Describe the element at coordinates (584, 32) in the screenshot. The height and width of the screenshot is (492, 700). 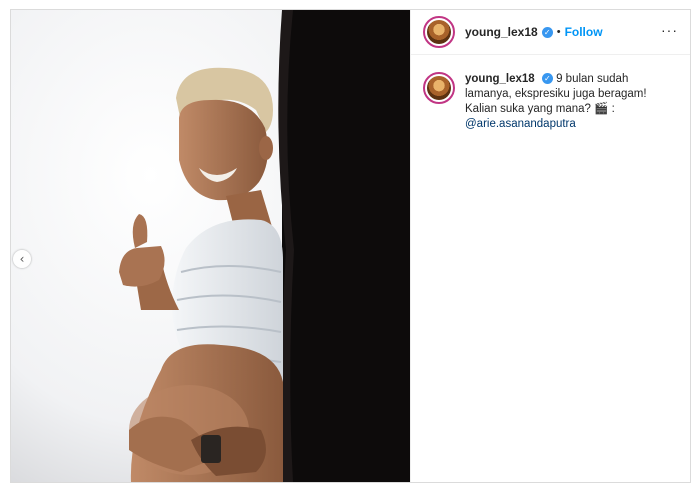
I see `follow-button: Follow` at that location.